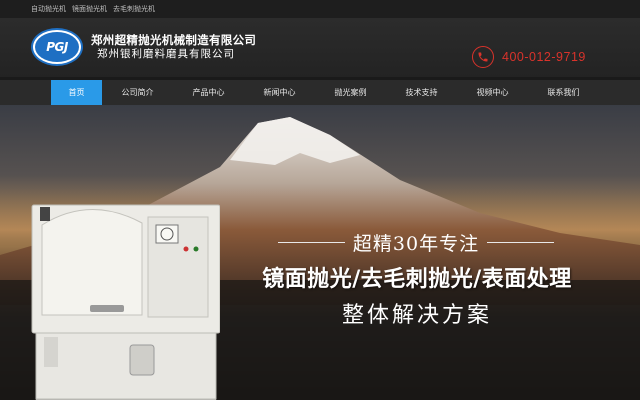 This screenshot has height=400, width=640. What do you see at coordinates (48, 9) in the screenshot?
I see `top-link-auto-polisher: 自动抛光机` at bounding box center [48, 9].